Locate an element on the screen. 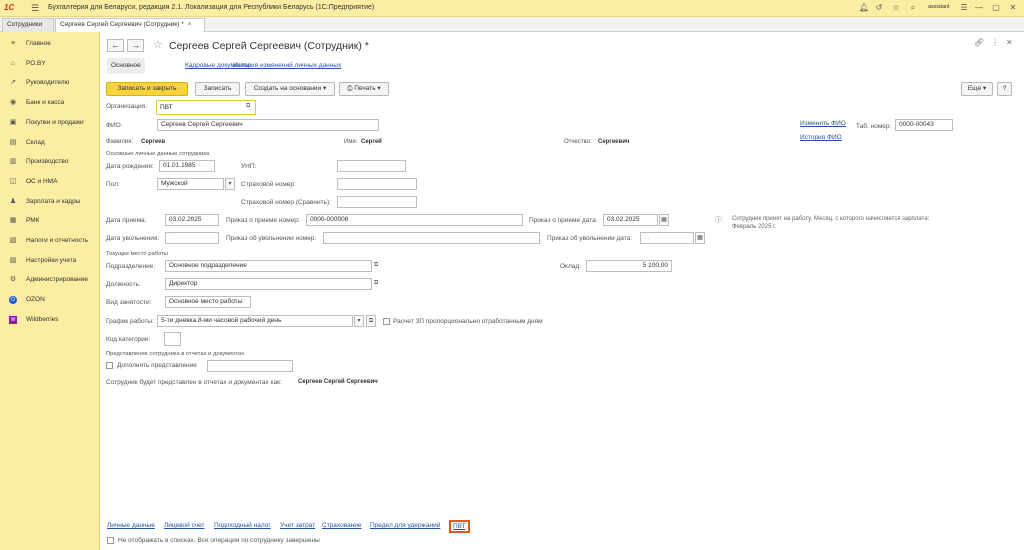 The width and height of the screenshot is (1024, 550). birth-field: 01.01.1985 is located at coordinates (187, 166).